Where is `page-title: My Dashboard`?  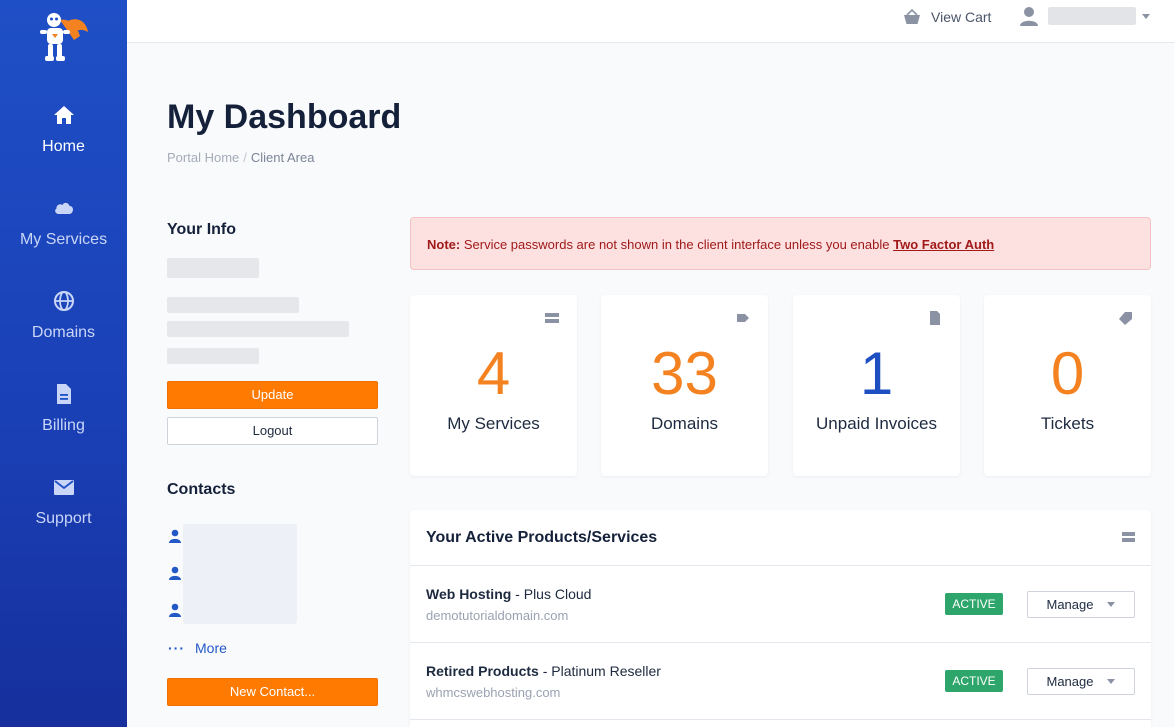
page-title: My Dashboard is located at coordinates (284, 117).